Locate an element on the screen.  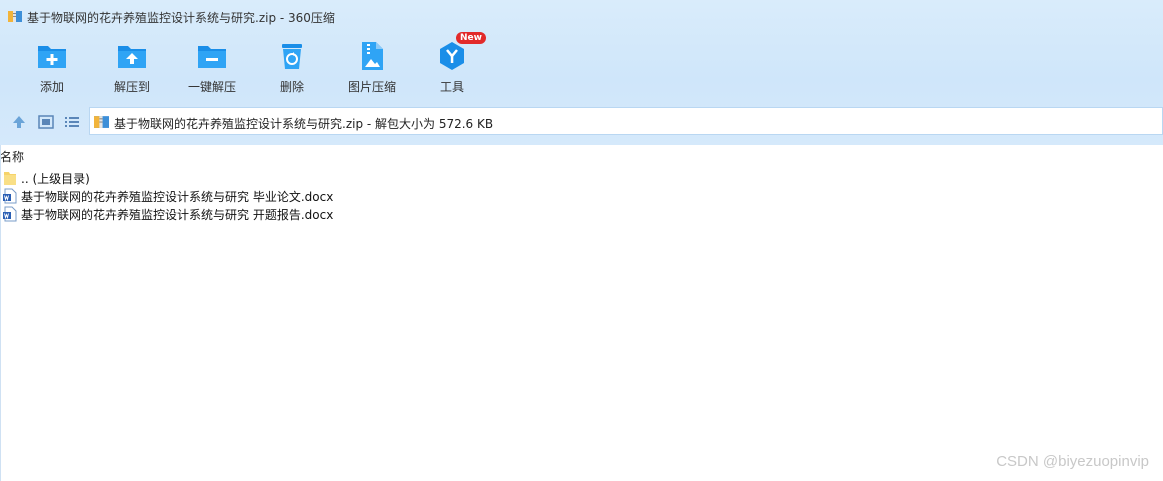
list-item-name: .. (上级目录) is located at coordinates (55, 179).